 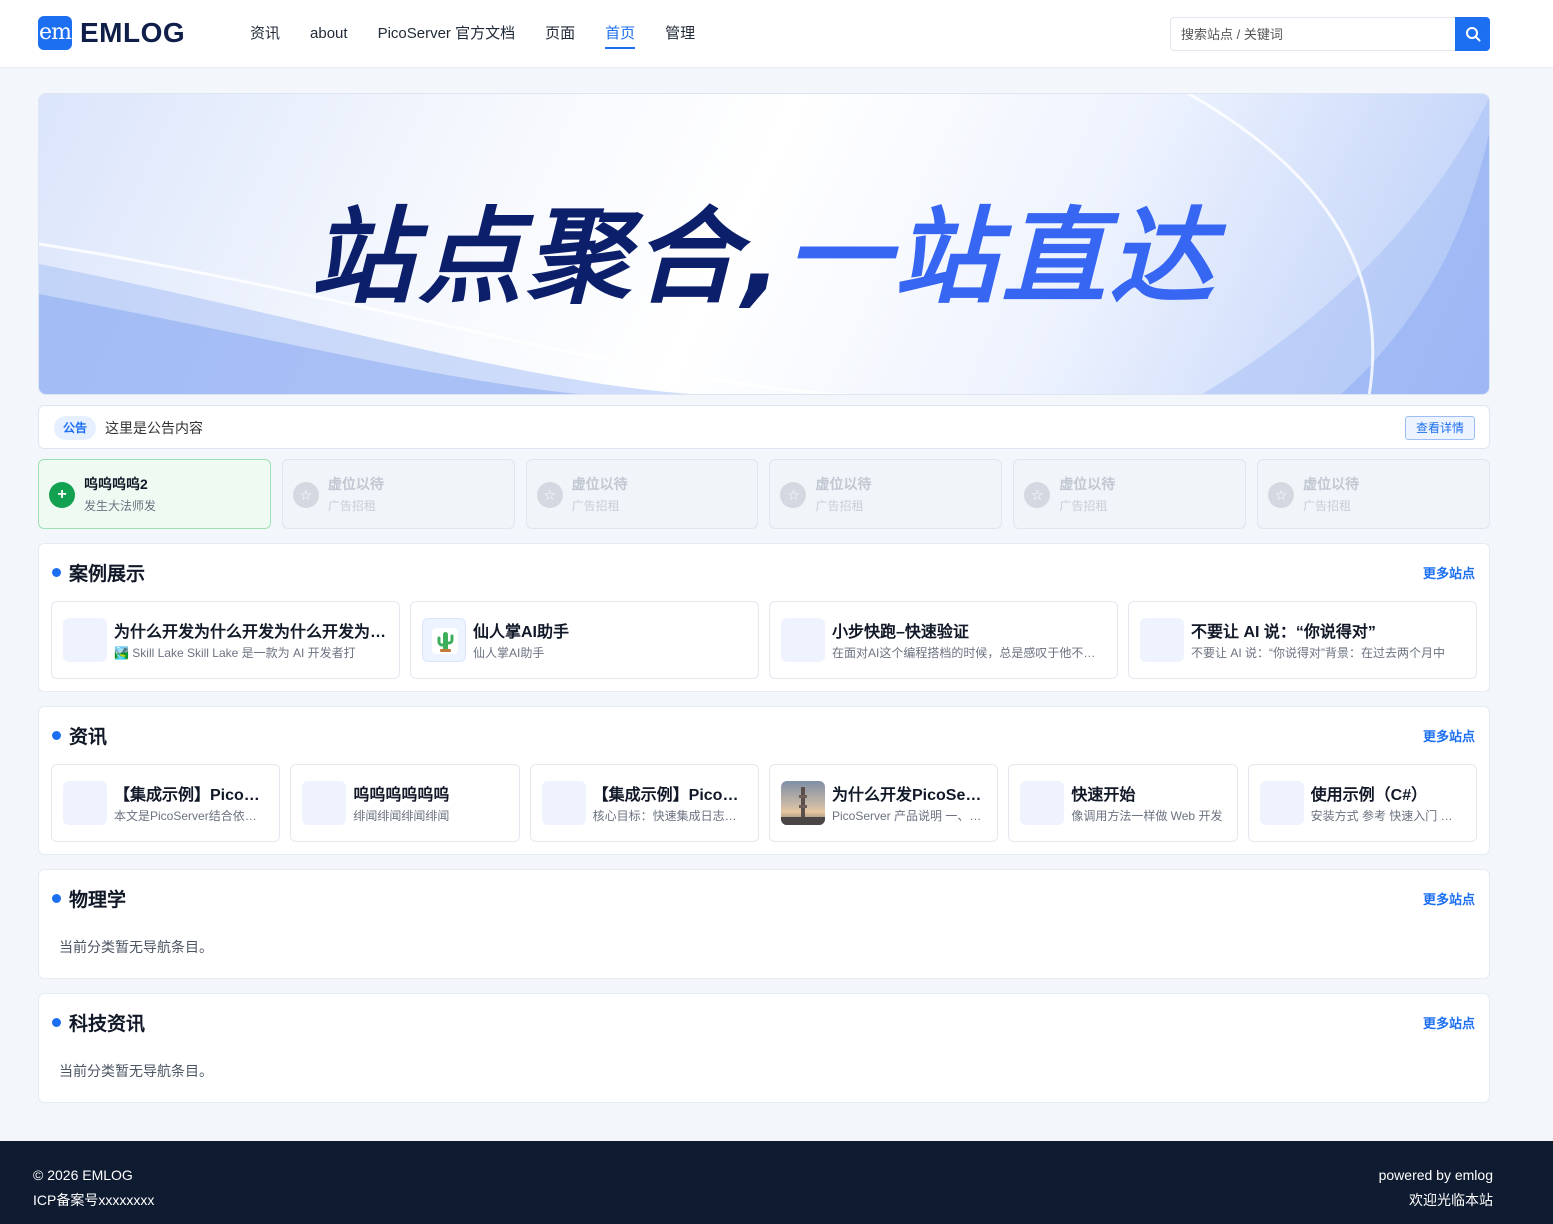 I want to click on card-title: 呜呜呜呜呜呜, so click(x=401, y=795).